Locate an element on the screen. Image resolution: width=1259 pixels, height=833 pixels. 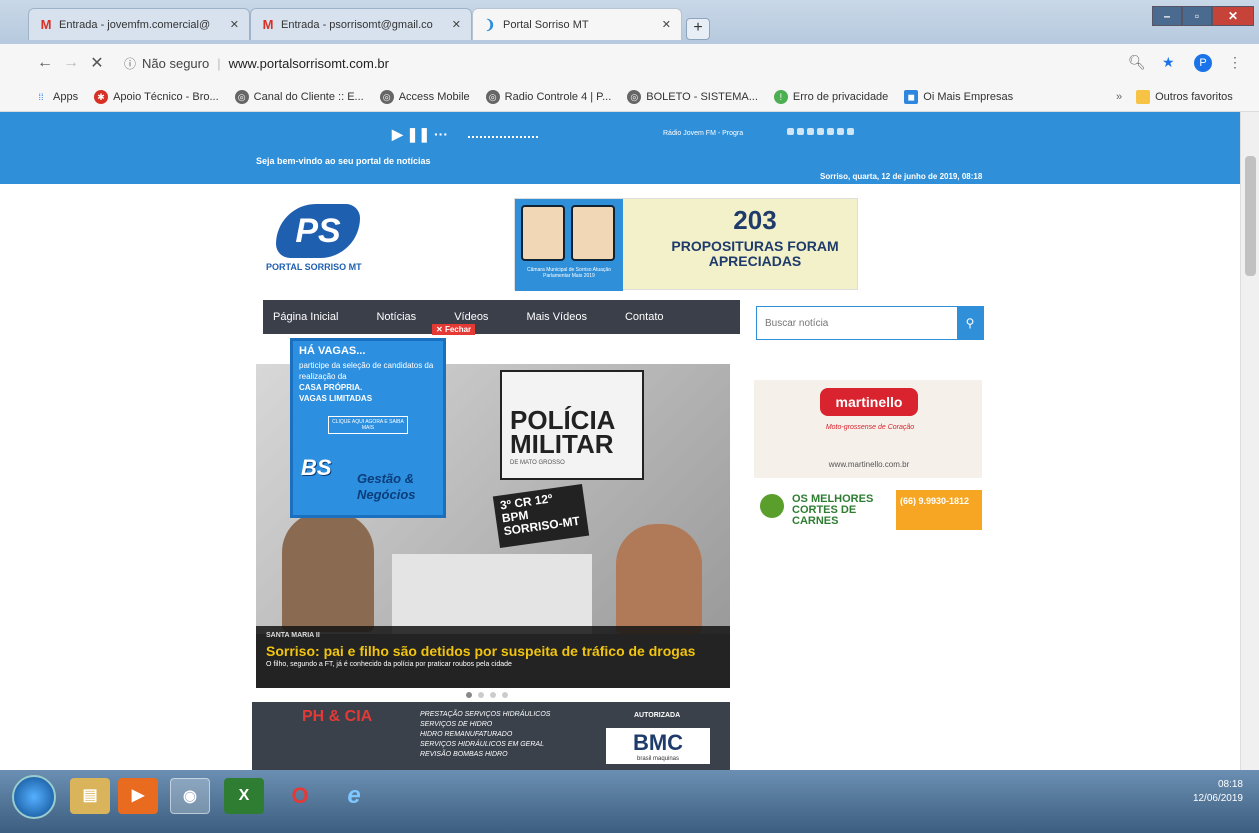
gmail-icon: M is located at coordinates (268, 24).